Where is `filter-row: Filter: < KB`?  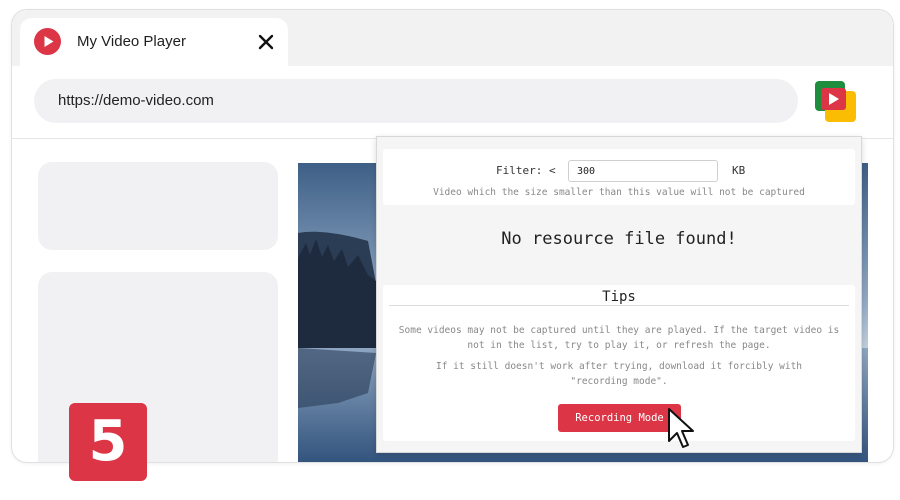 filter-row: Filter: < KB is located at coordinates (619, 172).